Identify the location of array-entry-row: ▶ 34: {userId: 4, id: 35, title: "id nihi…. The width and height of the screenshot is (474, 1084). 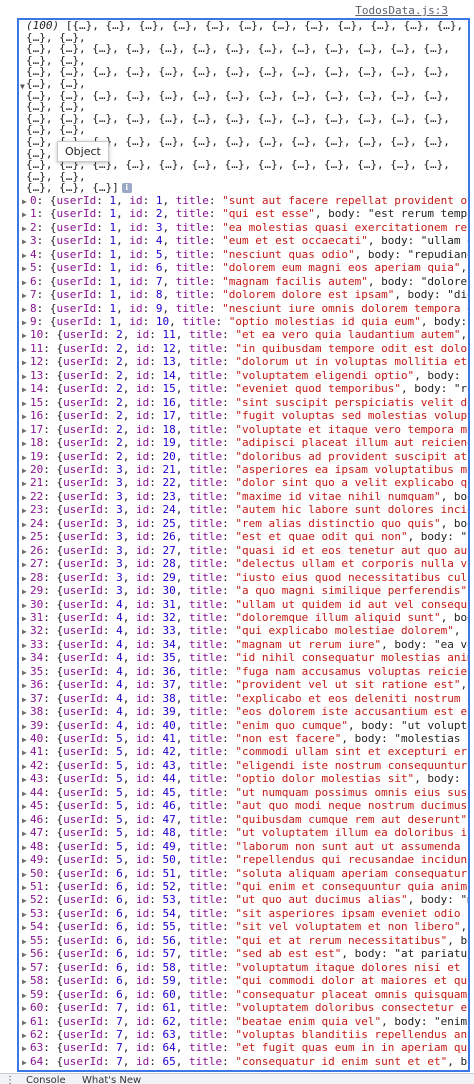
(243, 657).